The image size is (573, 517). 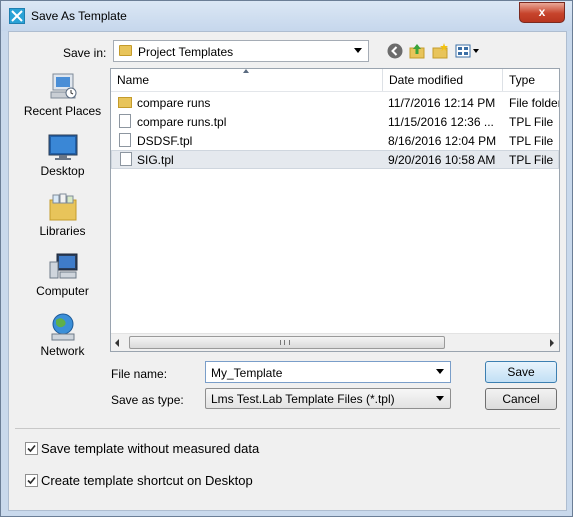 I want to click on file-date: 9/20/2016 10:58 AM, so click(x=442, y=160).